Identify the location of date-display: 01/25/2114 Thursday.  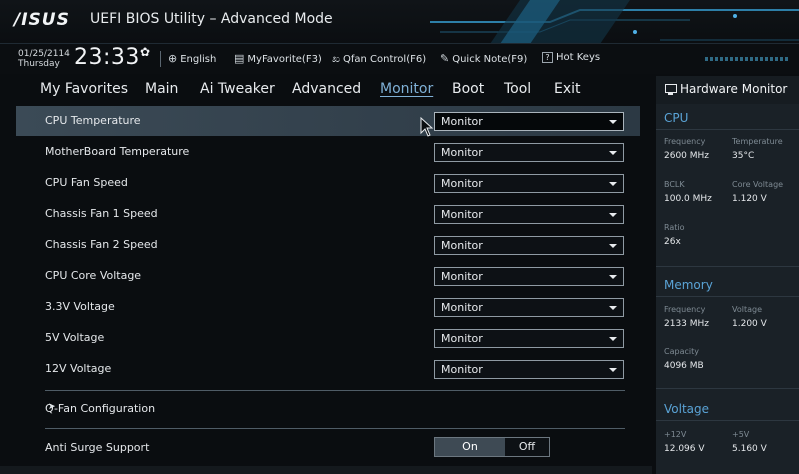
(44, 59).